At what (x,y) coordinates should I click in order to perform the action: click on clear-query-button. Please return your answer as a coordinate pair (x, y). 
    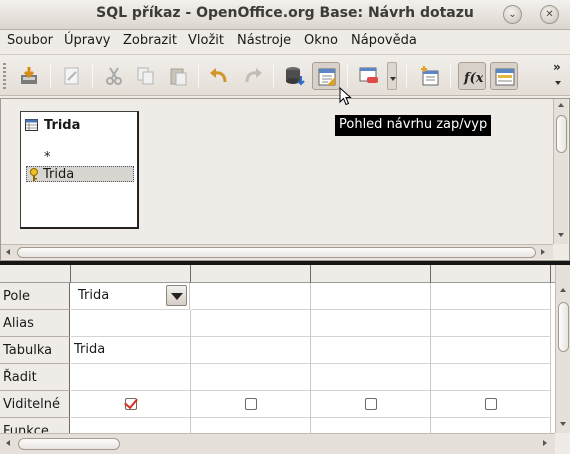
    Looking at the image, I should click on (369, 76).